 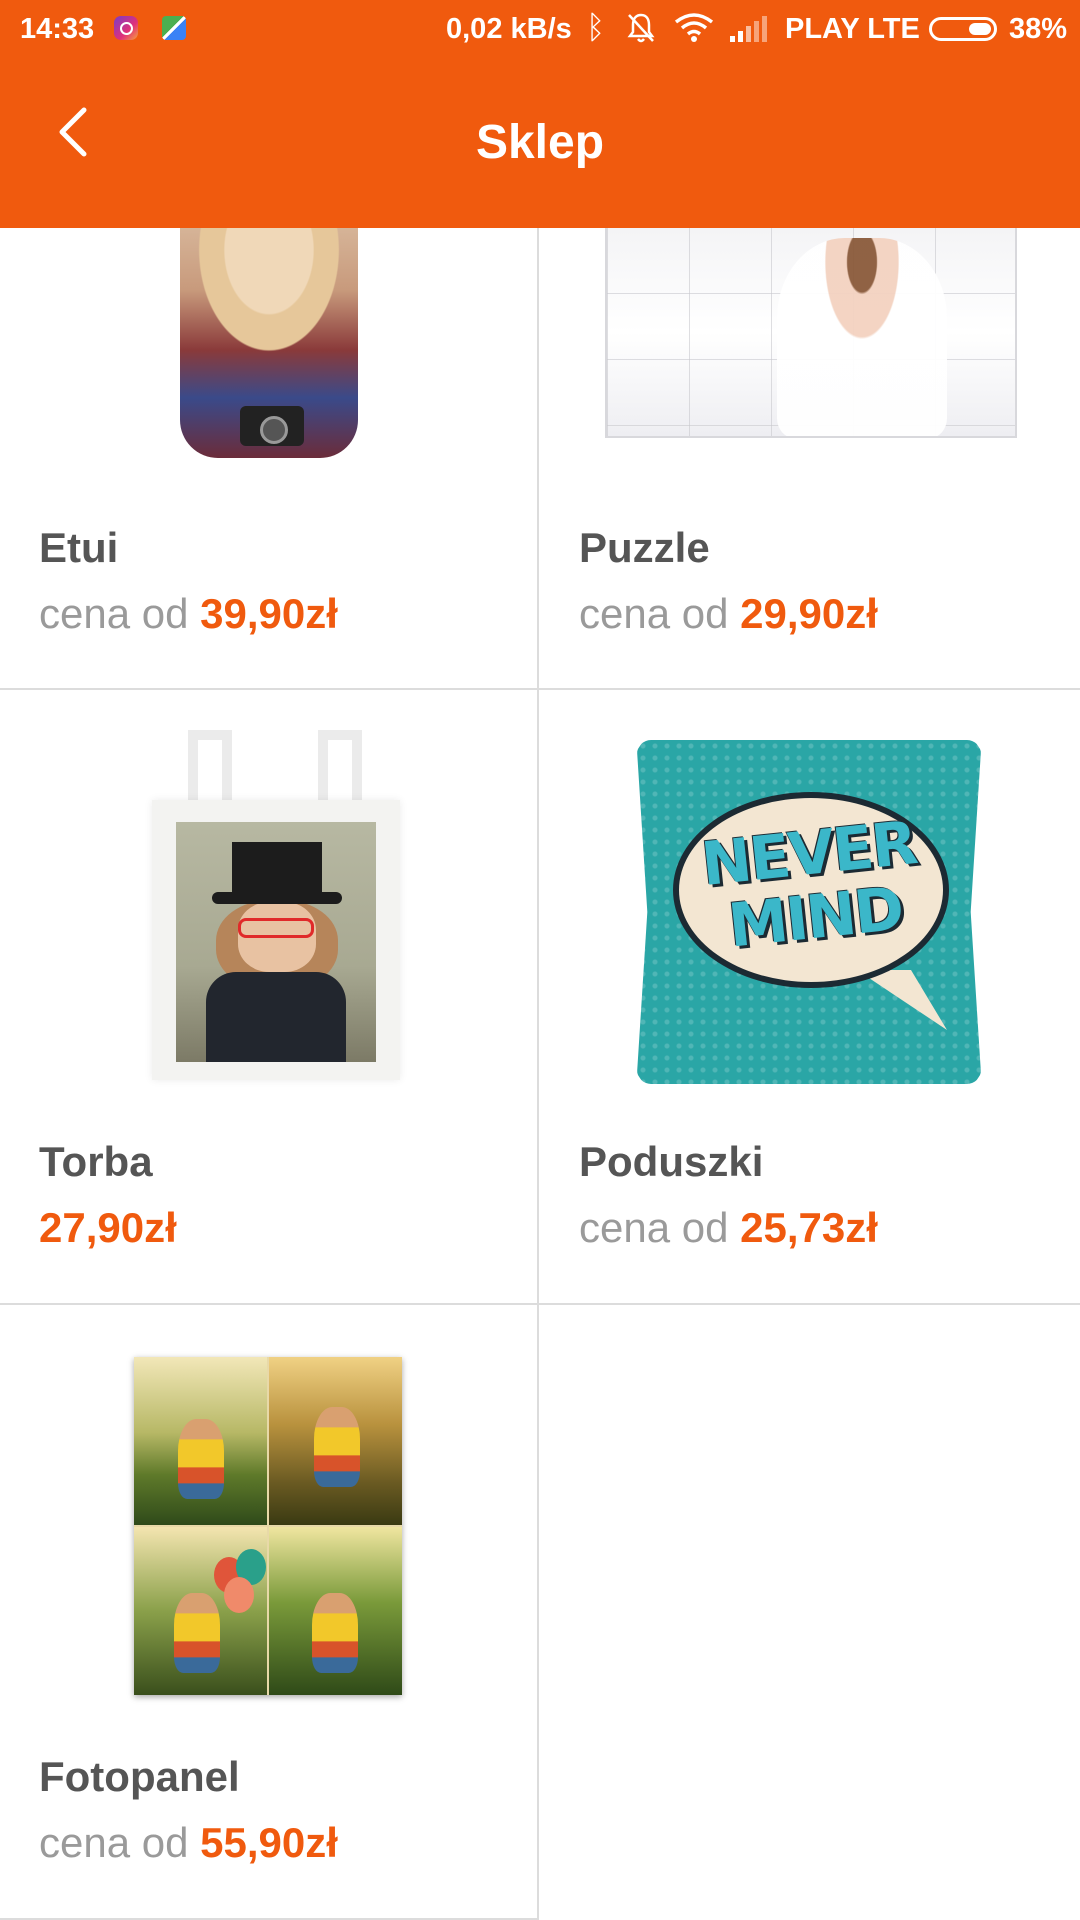 I want to click on product-price: cena od 39,90zł, so click(x=188, y=614).